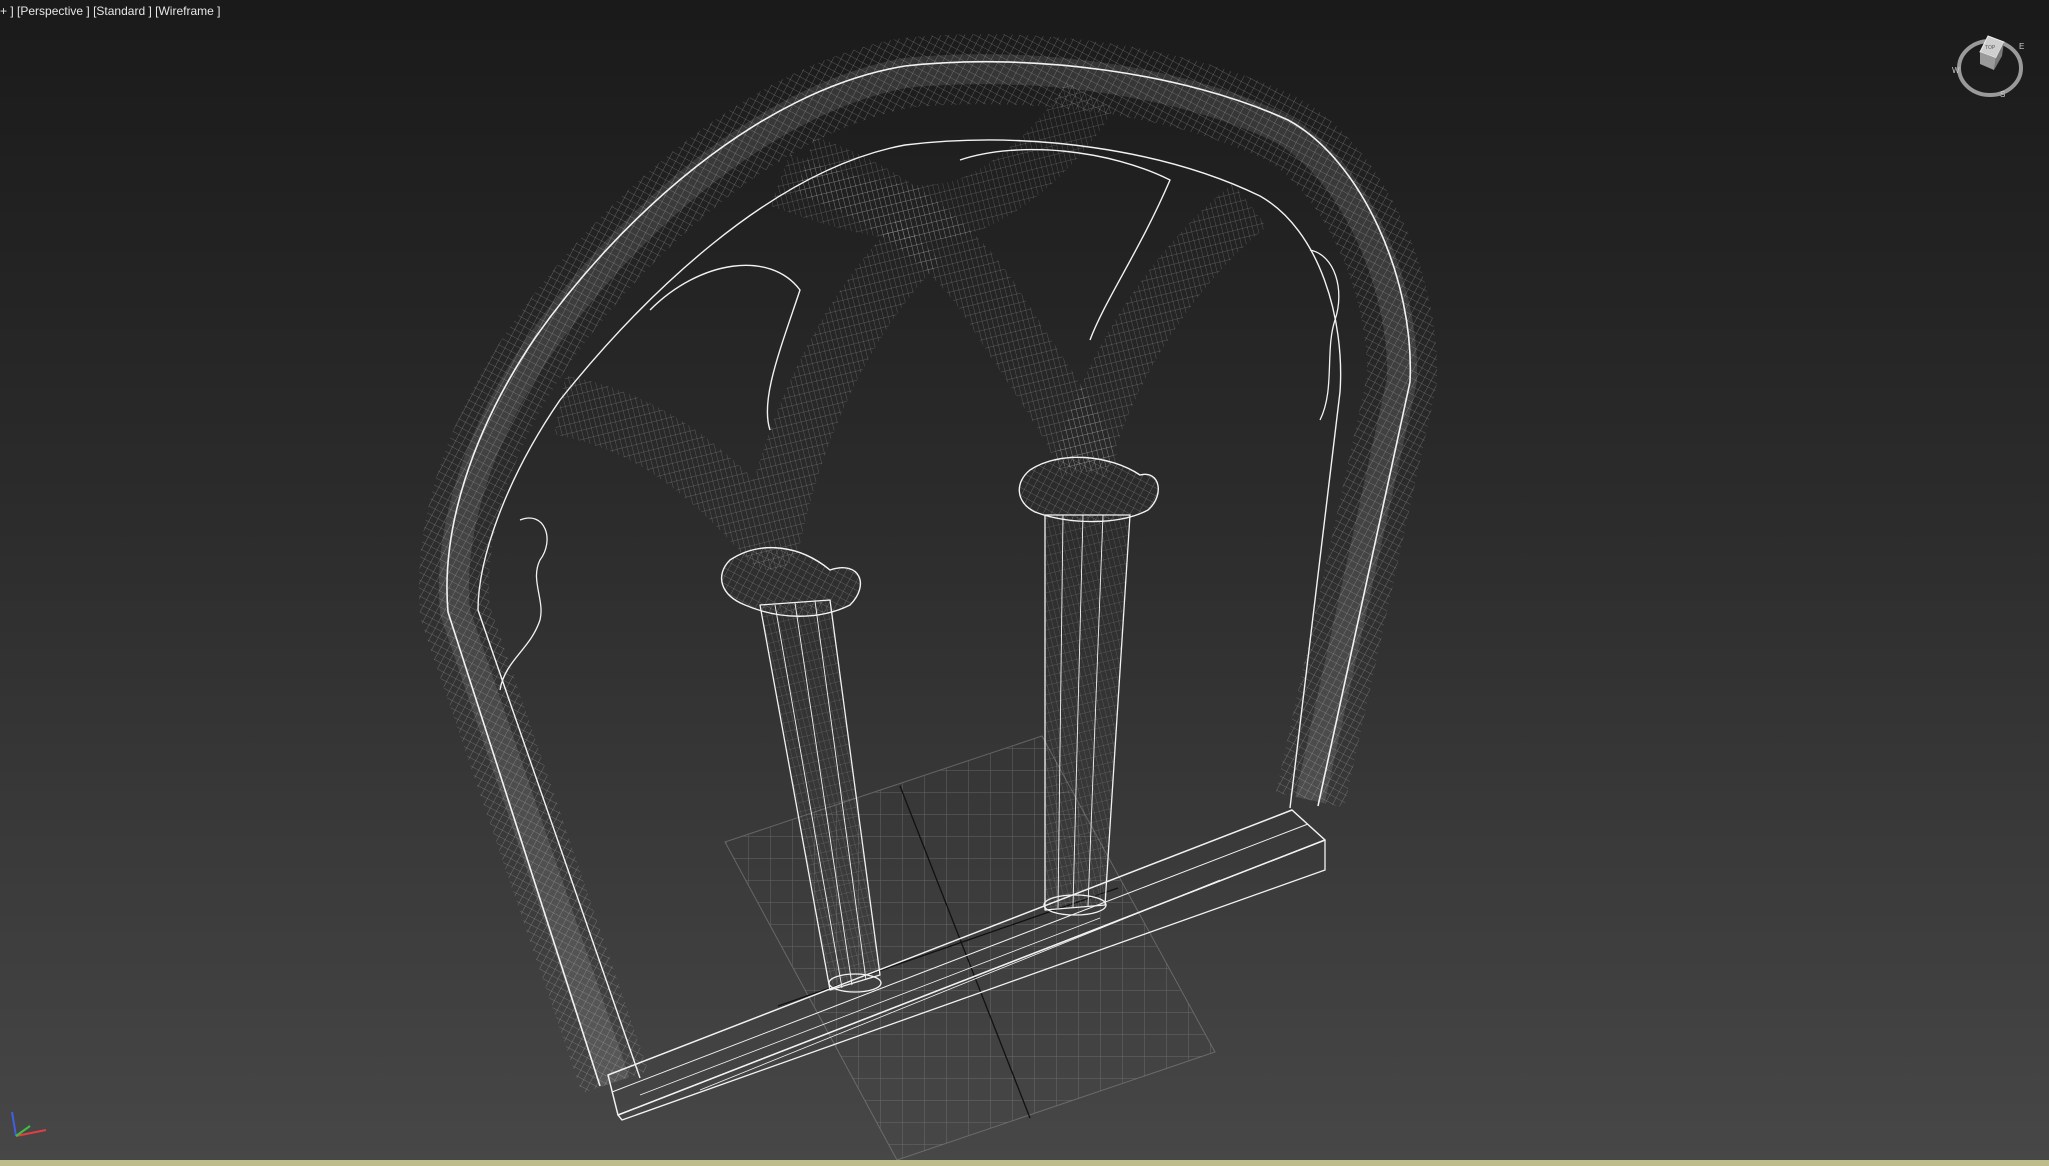 This screenshot has height=1166, width=2049. Describe the element at coordinates (1088, 489) in the screenshot. I see `column-capital-right` at that location.